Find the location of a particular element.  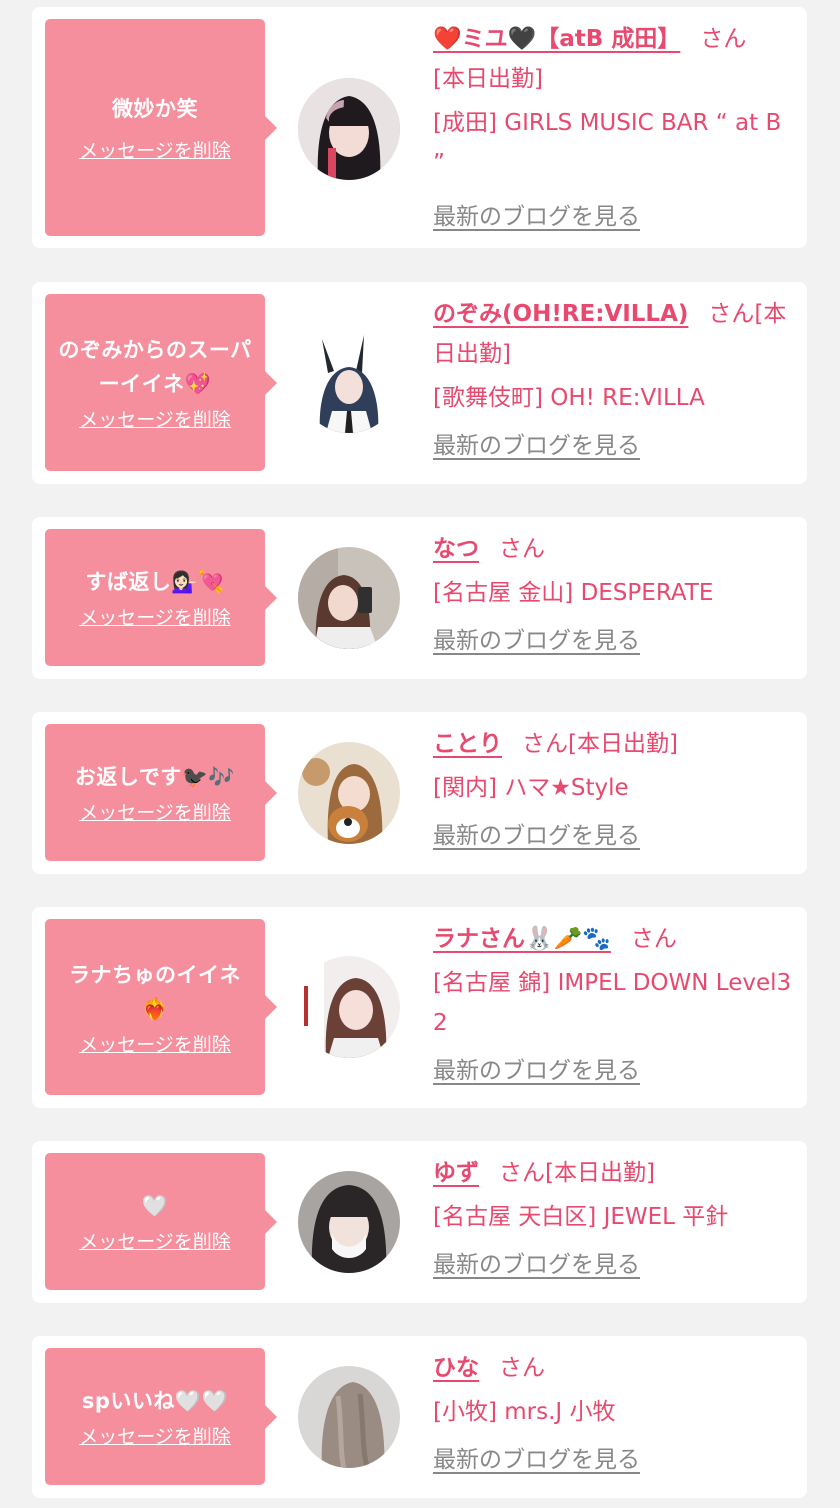

message-text: のぞみからのスーパーイイネ💖 is located at coordinates (155, 367).